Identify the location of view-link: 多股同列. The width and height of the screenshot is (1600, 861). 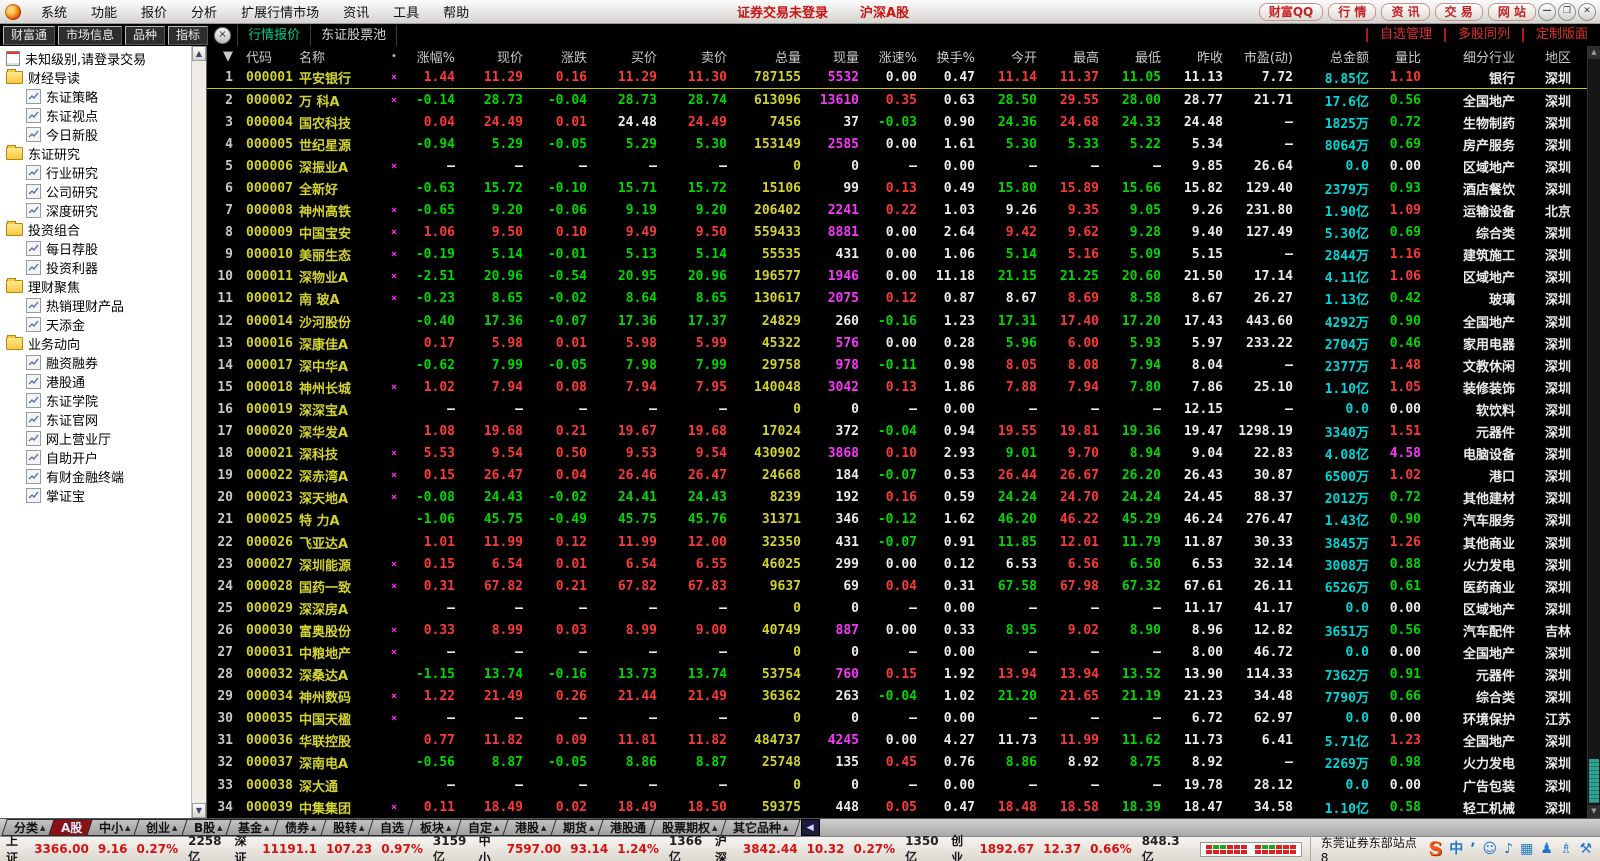
(1482, 35).